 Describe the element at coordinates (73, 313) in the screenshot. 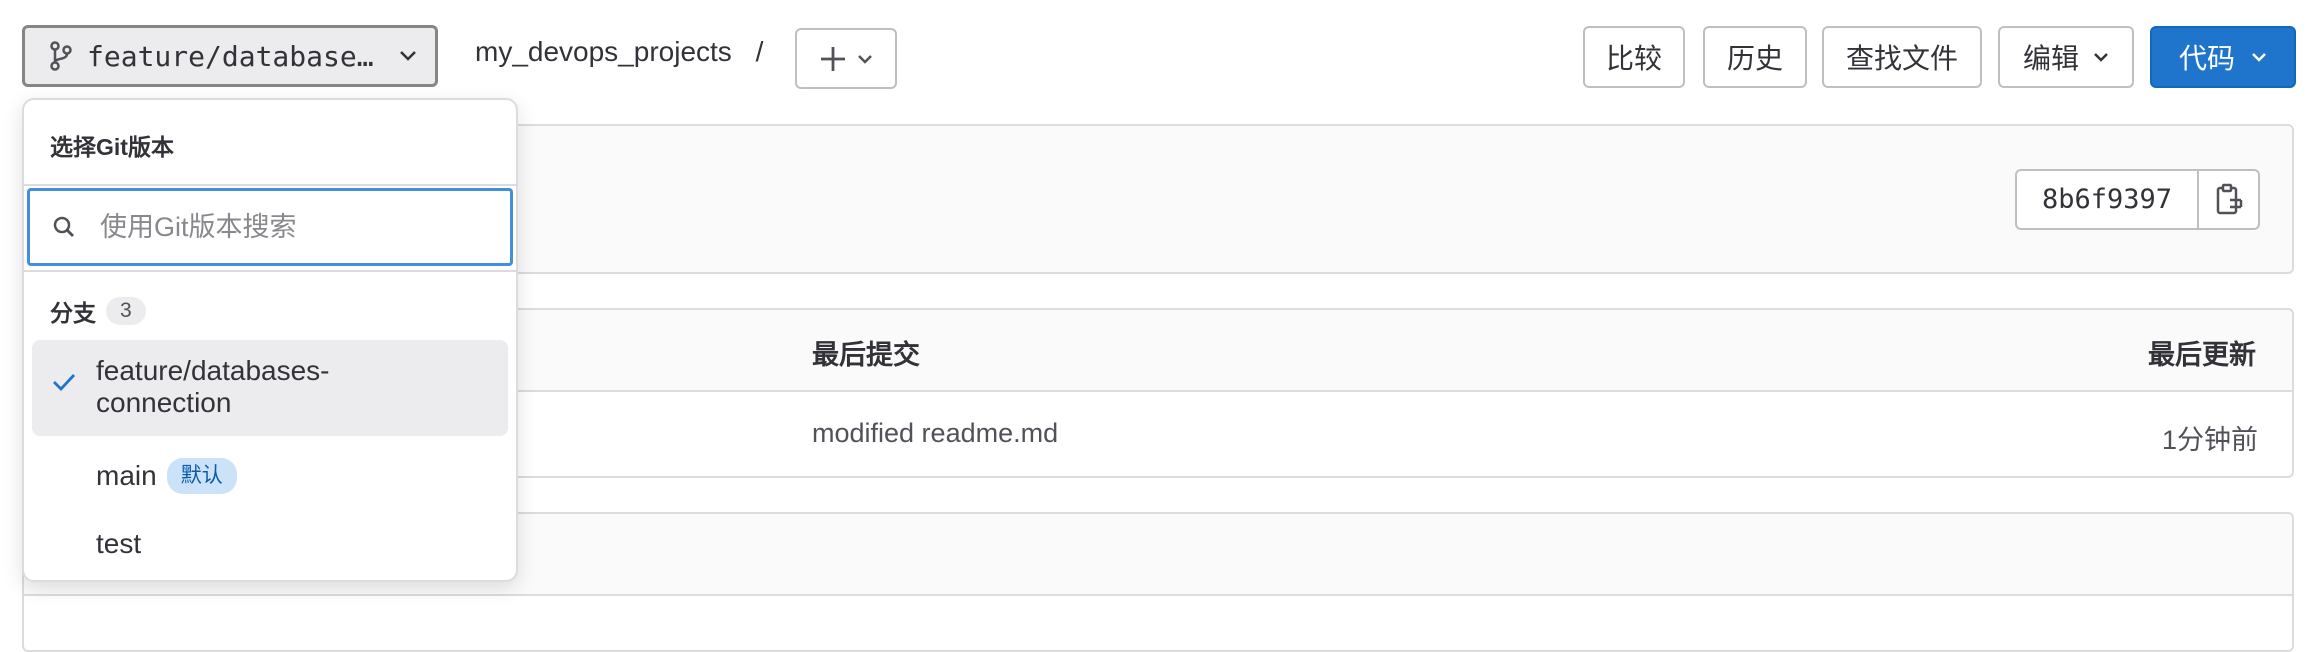

I see `branch-group-label: 分支` at that location.